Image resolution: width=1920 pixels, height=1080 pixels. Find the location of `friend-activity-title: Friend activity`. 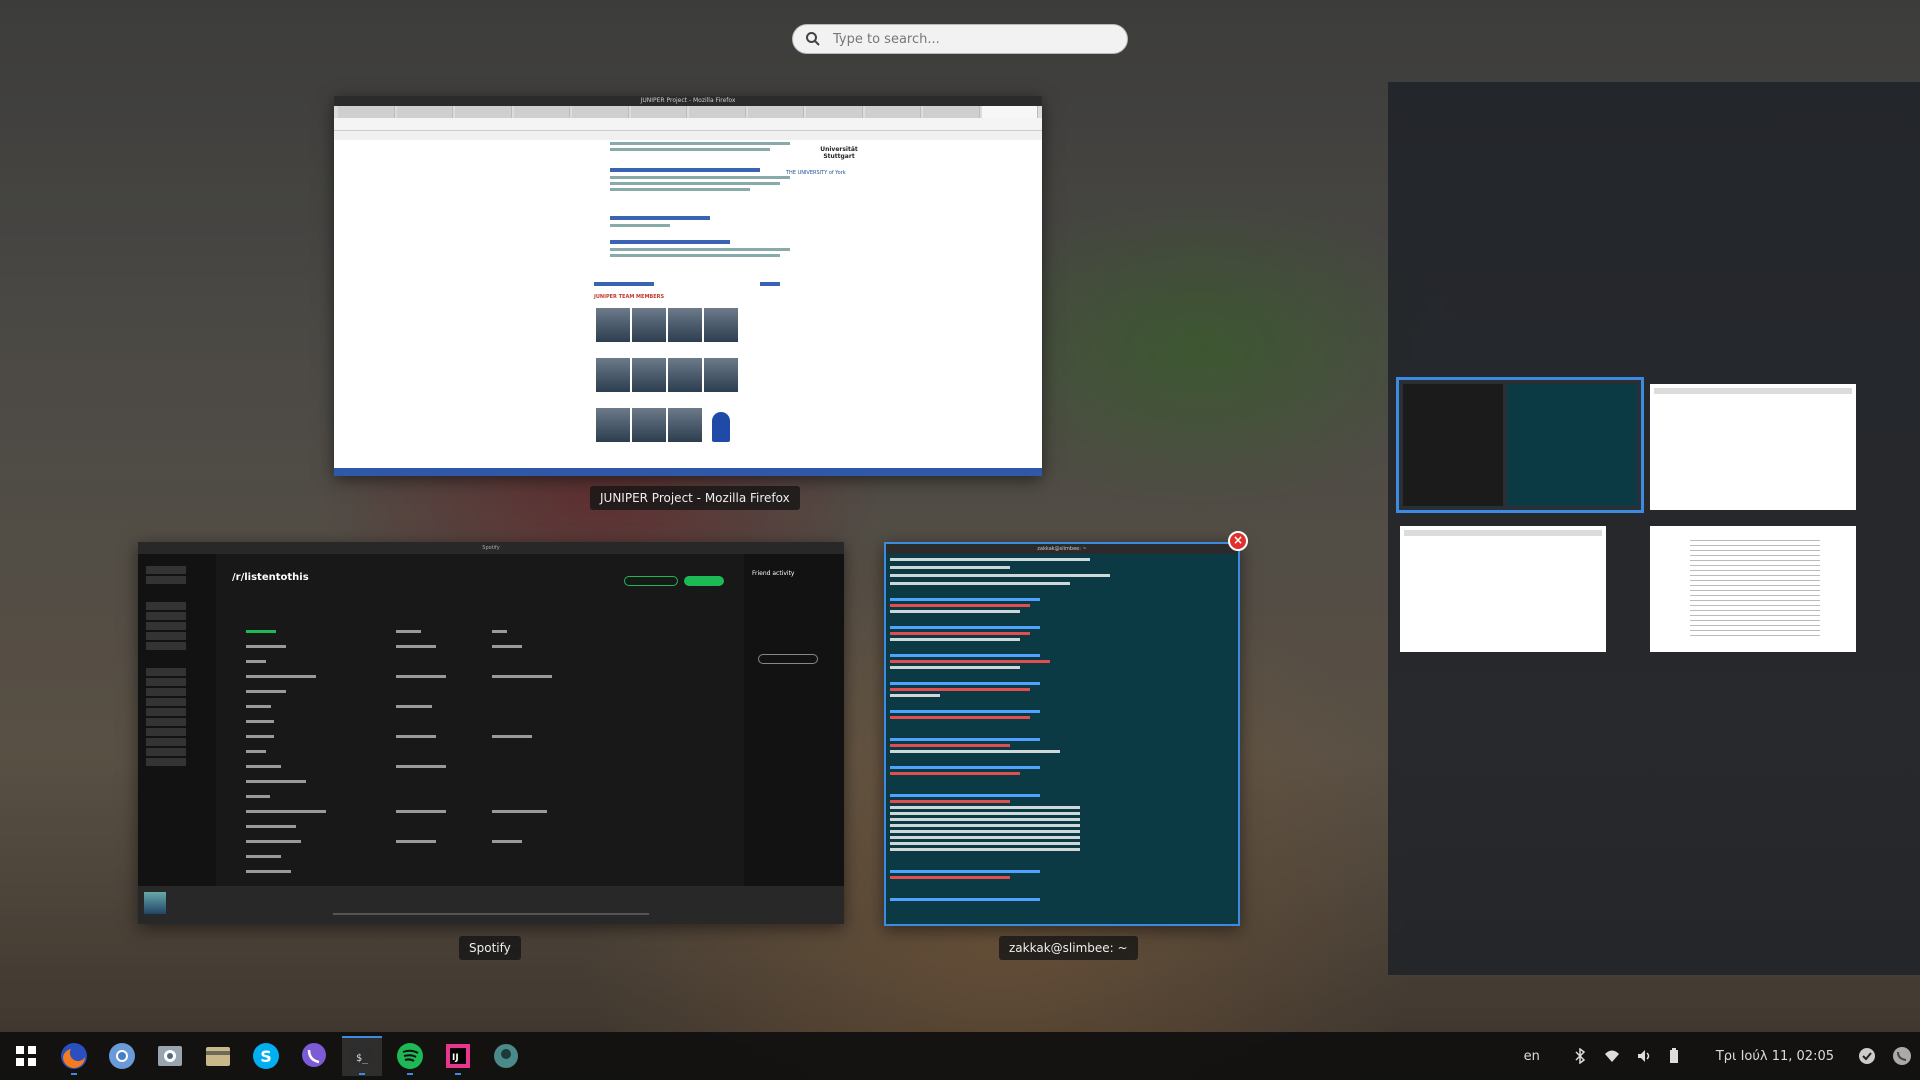

friend-activity-title: Friend activity is located at coordinates (773, 573).